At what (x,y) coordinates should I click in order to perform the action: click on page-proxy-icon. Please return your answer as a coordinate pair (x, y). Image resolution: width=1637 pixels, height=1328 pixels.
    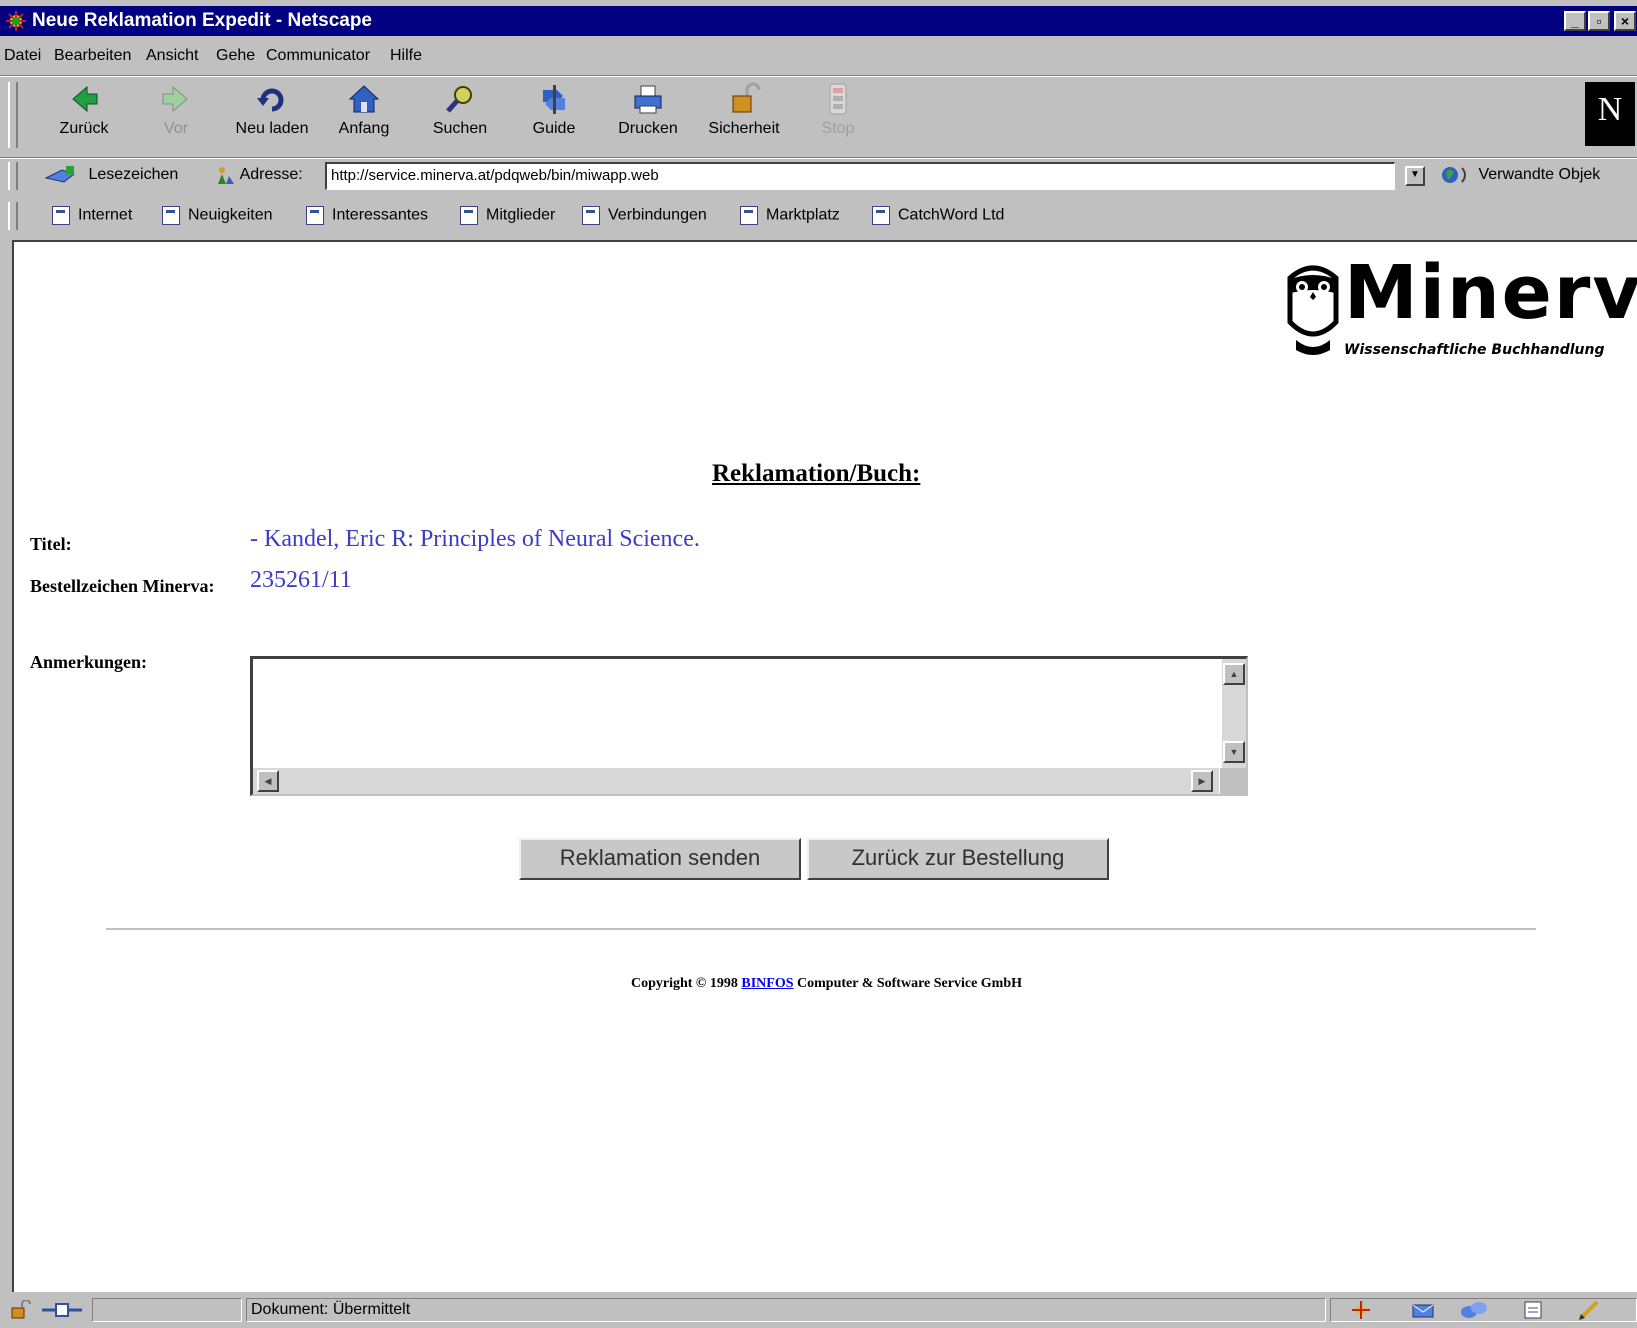
    Looking at the image, I should click on (226, 175).